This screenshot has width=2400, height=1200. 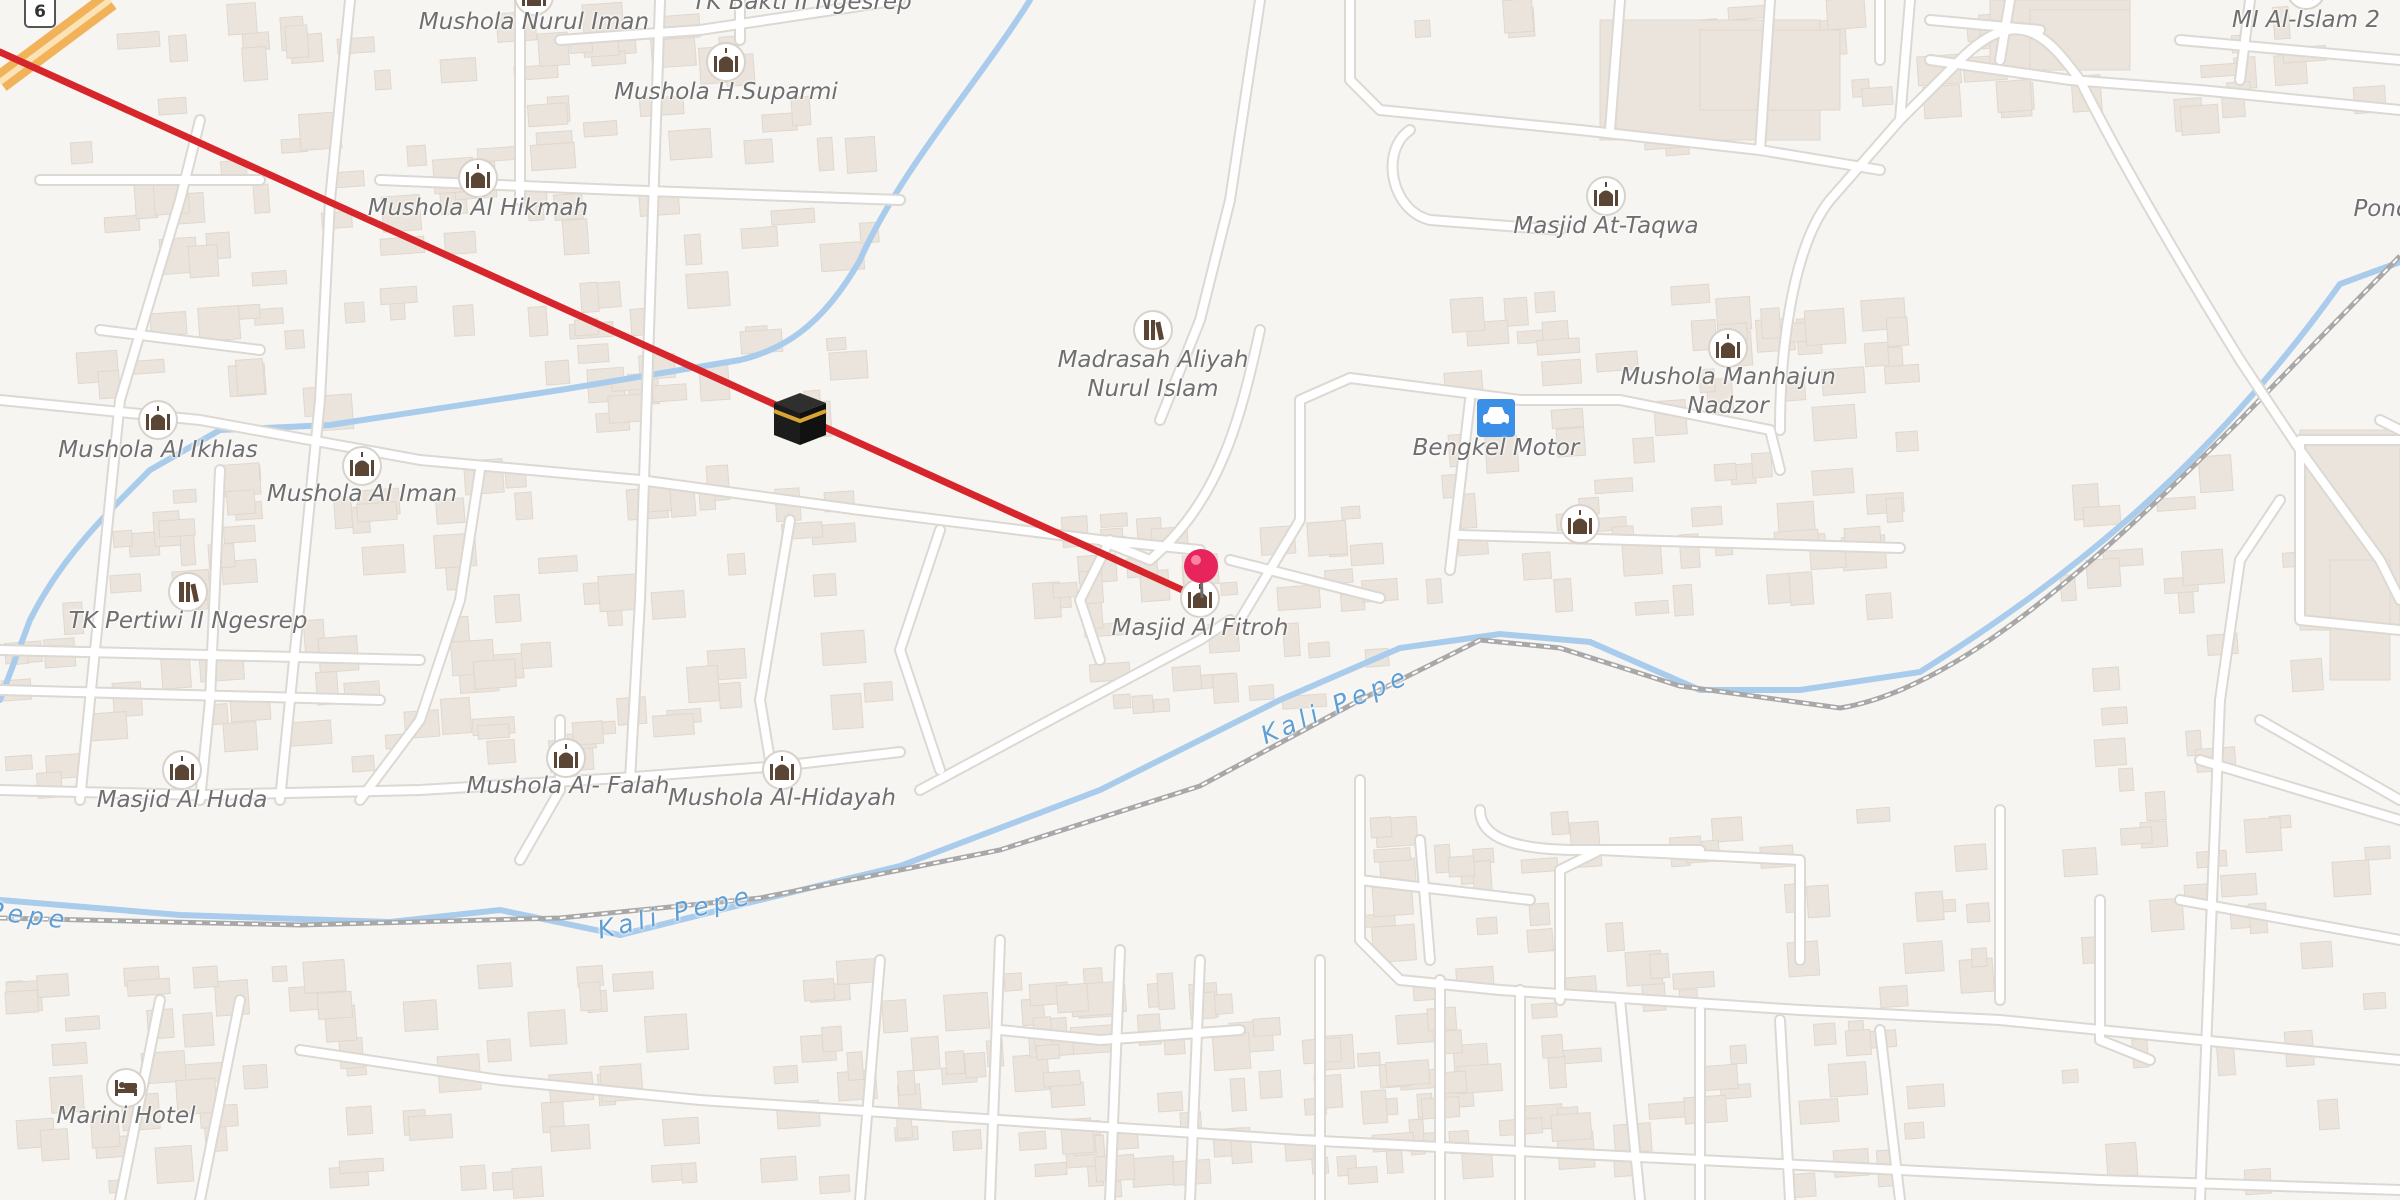 I want to click on poi-label-mushola-manhajun: Mushola Manhajun Nadzor, so click(x=1728, y=392).